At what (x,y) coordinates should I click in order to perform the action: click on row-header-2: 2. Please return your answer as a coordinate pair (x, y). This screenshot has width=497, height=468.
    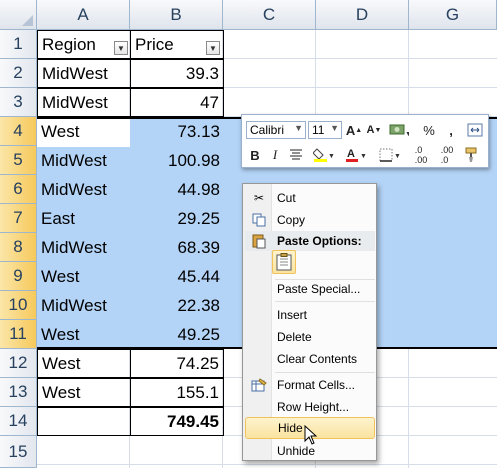
    Looking at the image, I should click on (18, 73).